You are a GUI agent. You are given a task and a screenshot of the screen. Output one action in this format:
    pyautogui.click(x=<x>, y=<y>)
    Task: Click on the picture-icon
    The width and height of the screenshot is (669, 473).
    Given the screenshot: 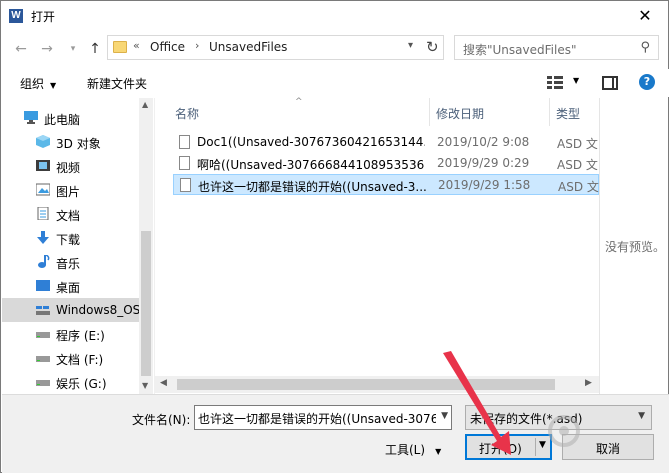 What is the action you would take?
    pyautogui.click(x=43, y=189)
    